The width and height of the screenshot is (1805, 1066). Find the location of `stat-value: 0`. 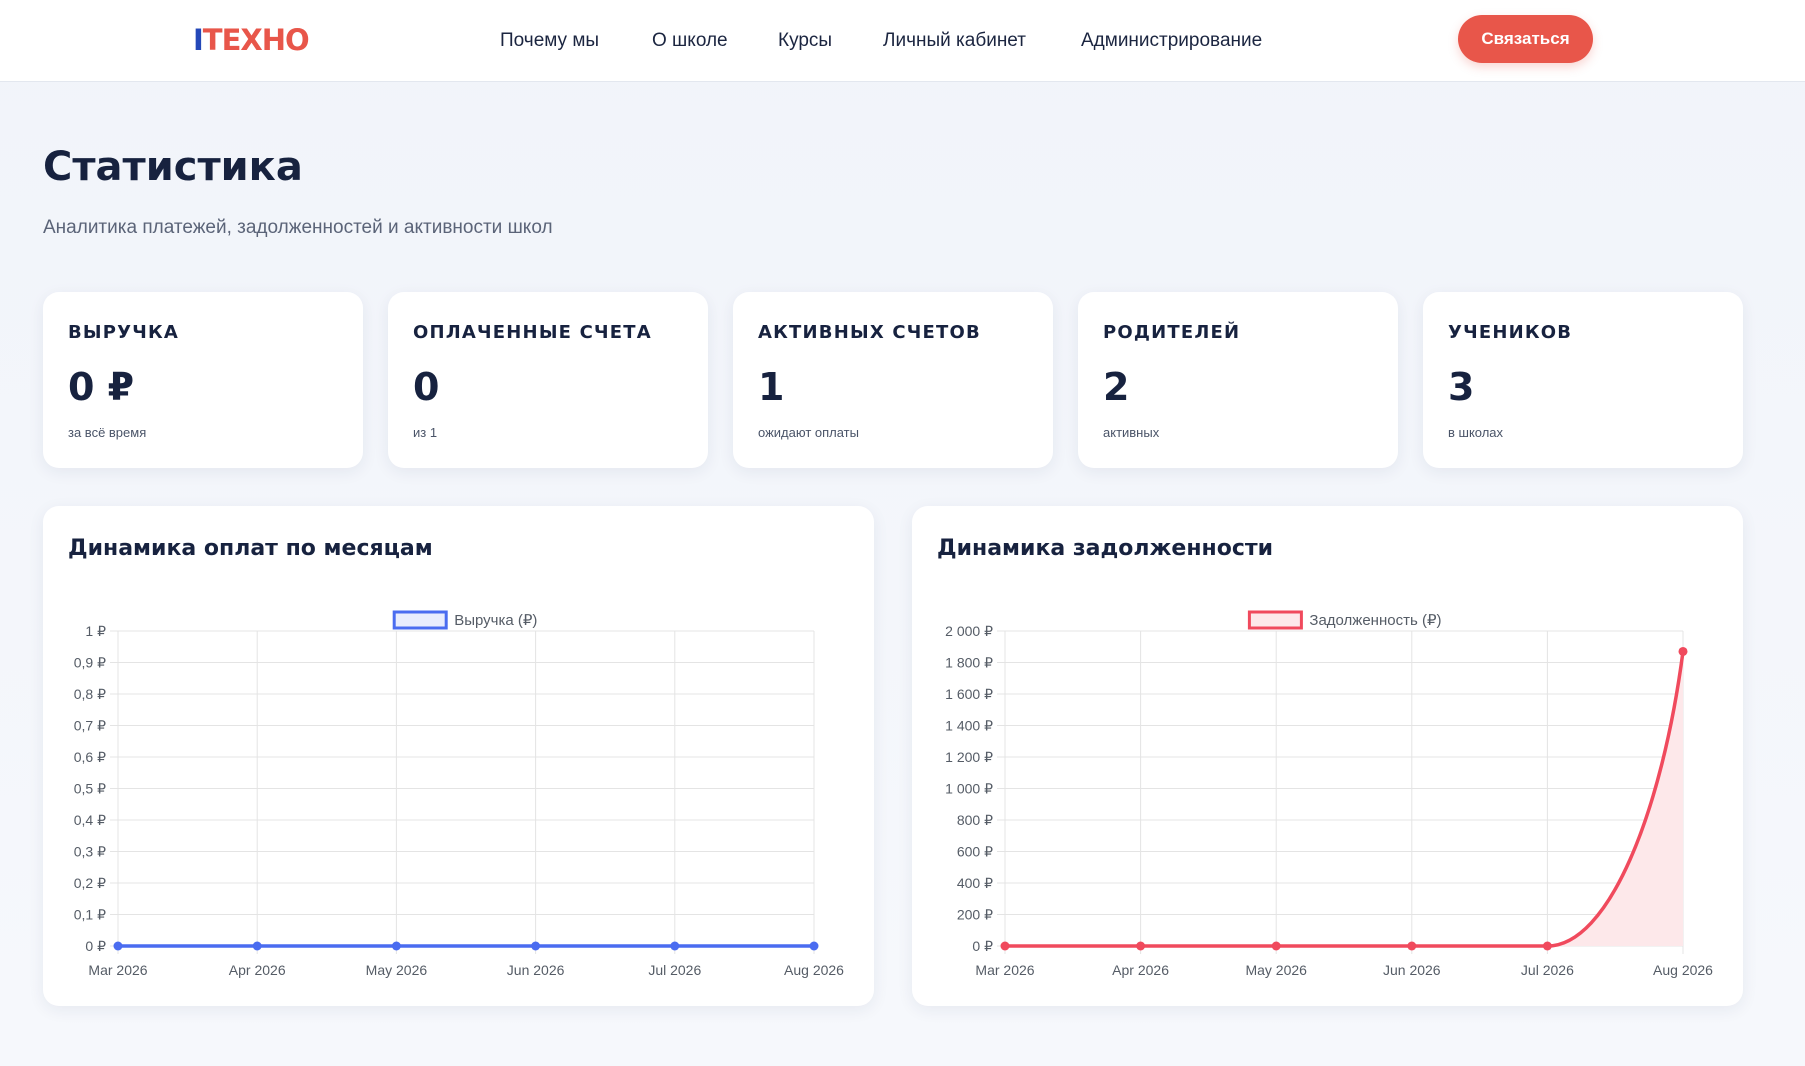

stat-value: 0 is located at coordinates (426, 387).